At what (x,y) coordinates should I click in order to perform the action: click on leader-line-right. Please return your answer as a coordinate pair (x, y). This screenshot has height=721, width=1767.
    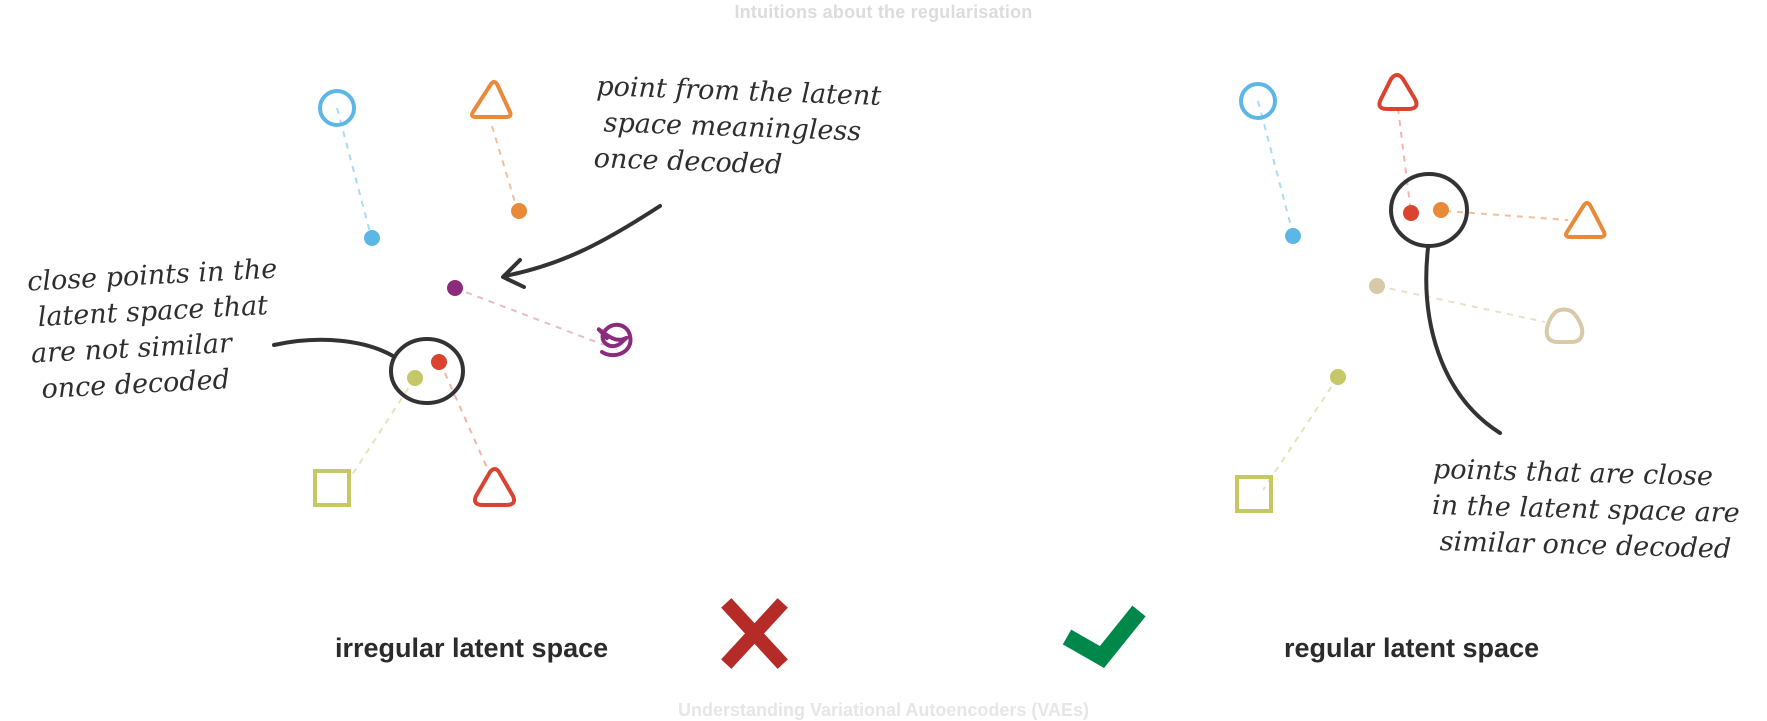
    Looking at the image, I should click on (1463, 340).